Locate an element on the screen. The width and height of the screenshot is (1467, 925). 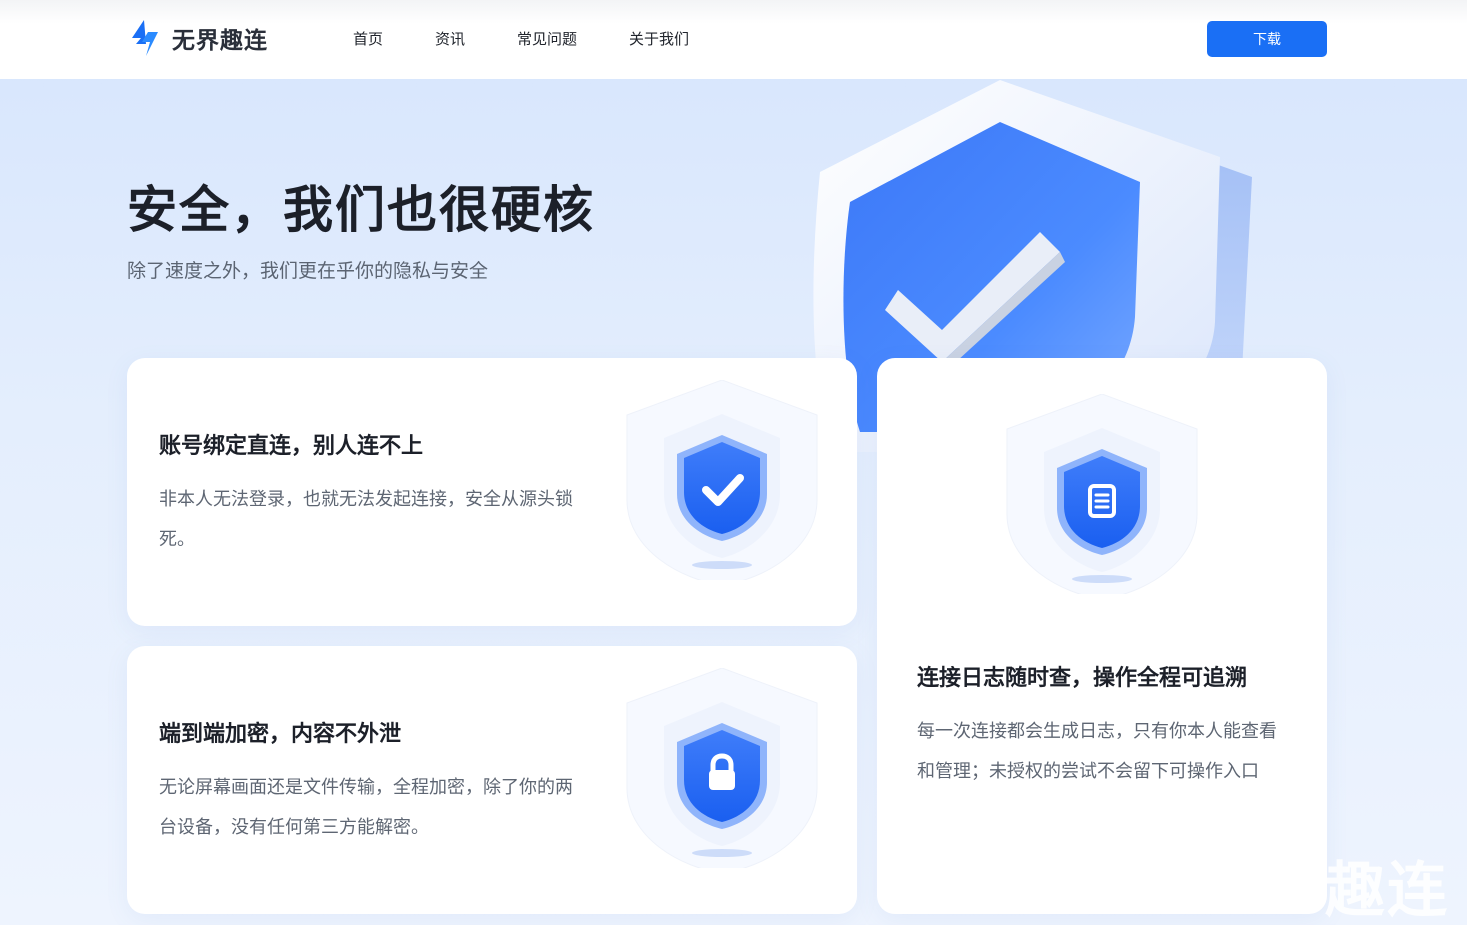
card-description: 无论屏幕画面还是文件传输，全程加密，除了你的两台设备，没有任何第三方能解密。 is located at coordinates (366, 807).